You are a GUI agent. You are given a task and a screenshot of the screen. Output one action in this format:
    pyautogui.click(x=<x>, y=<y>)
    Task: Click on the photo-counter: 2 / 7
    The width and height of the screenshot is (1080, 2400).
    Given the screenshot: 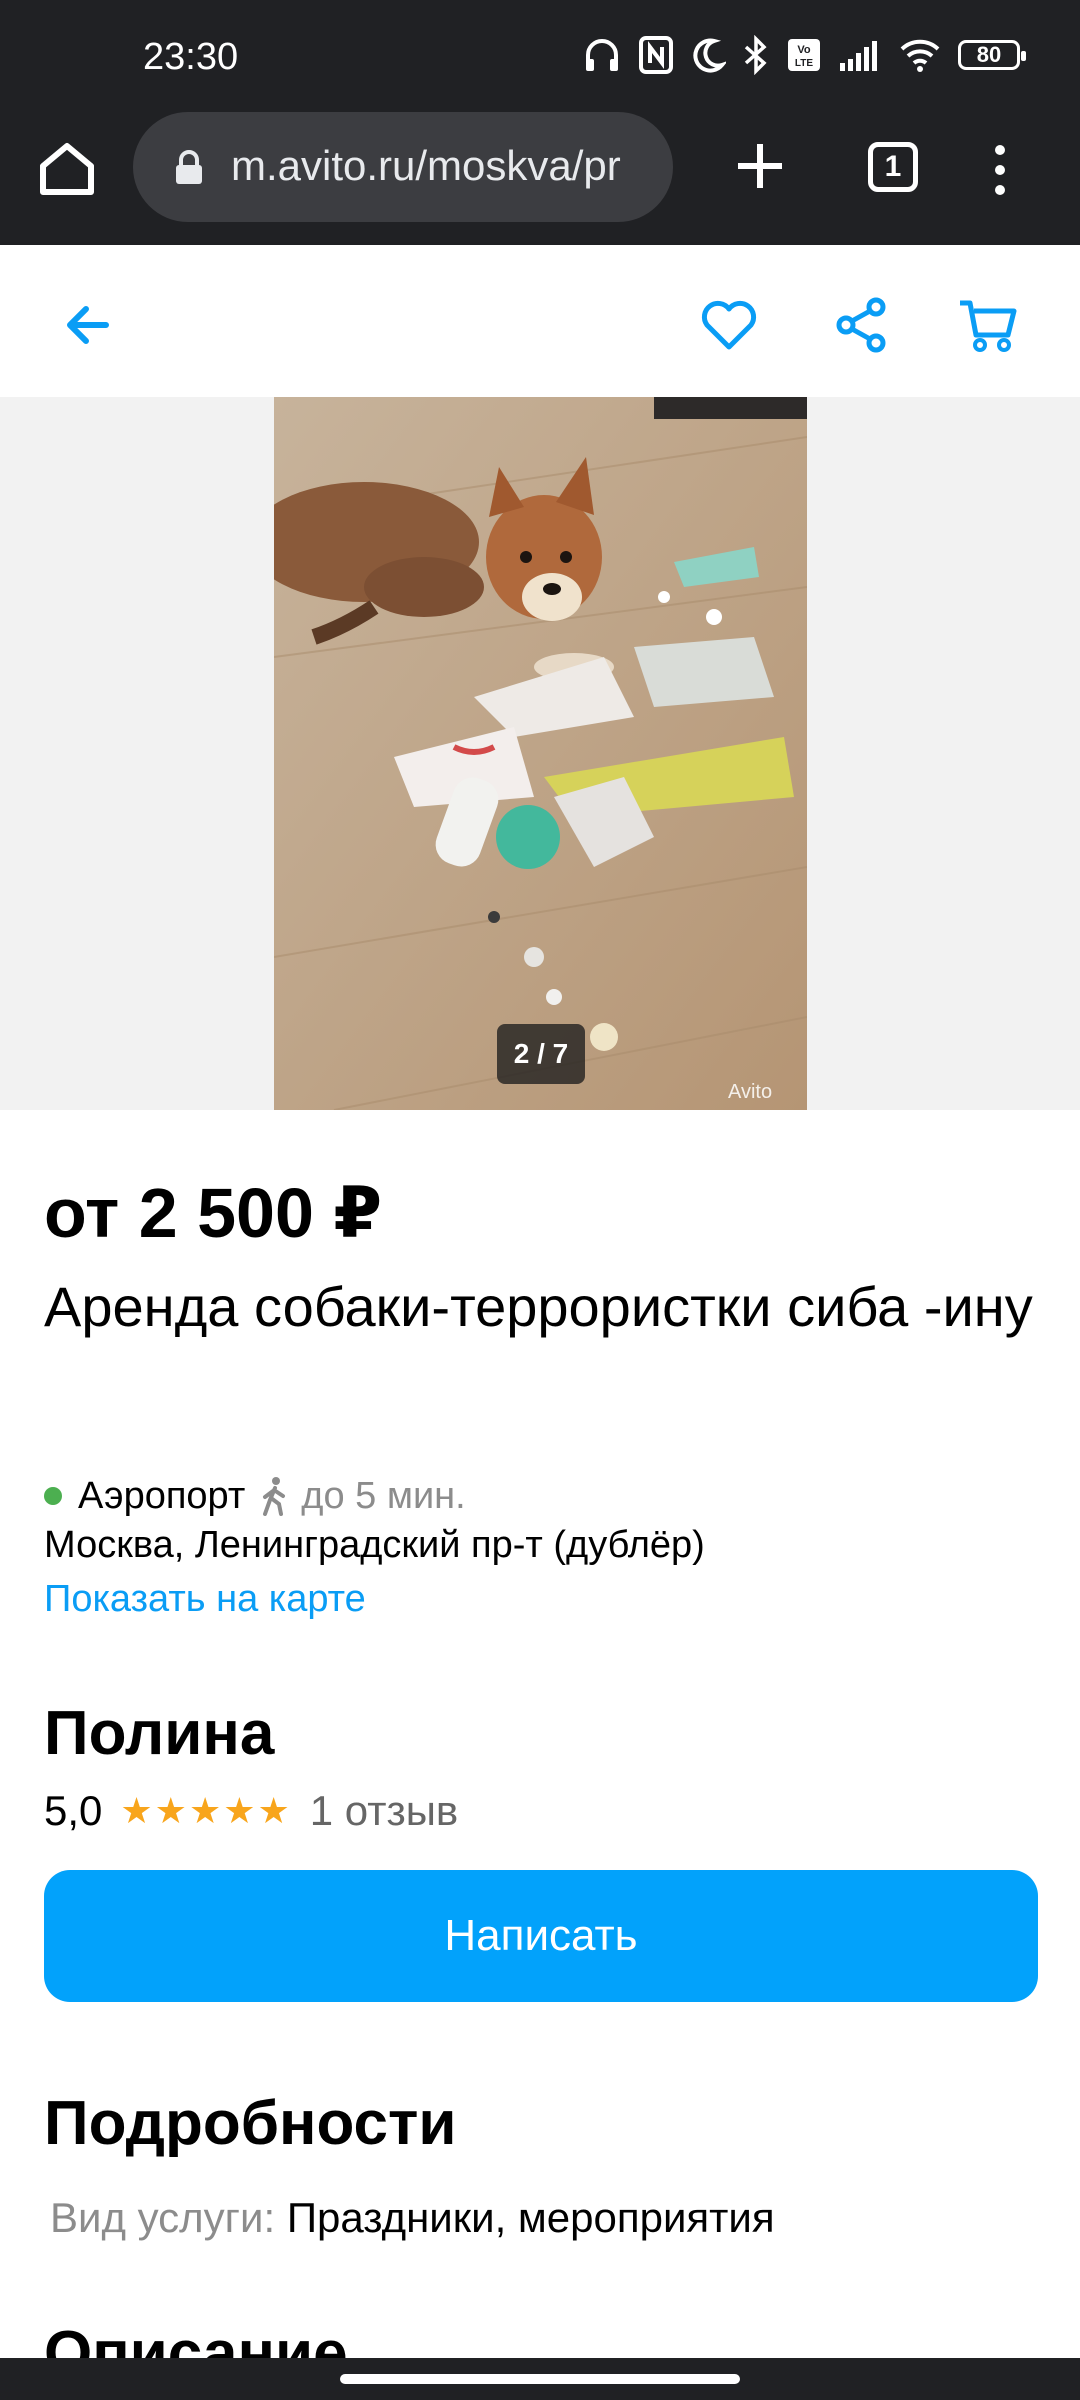 What is the action you would take?
    pyautogui.click(x=541, y=1054)
    